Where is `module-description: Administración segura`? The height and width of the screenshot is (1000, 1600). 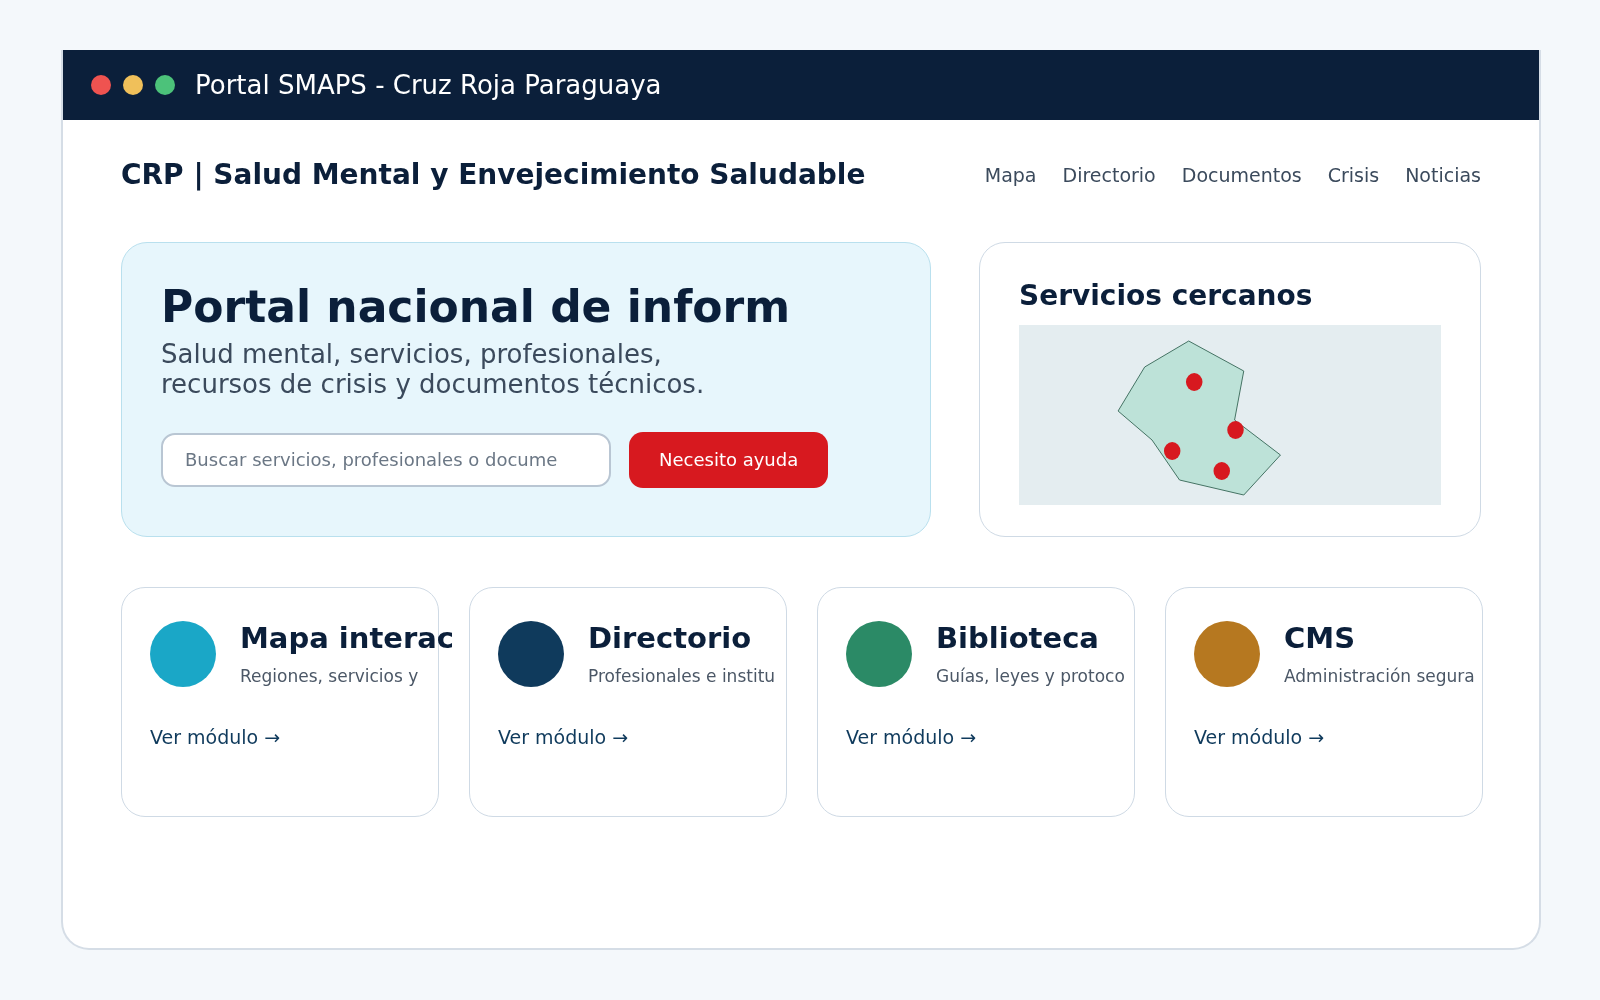 module-description: Administración segura is located at coordinates (1379, 676).